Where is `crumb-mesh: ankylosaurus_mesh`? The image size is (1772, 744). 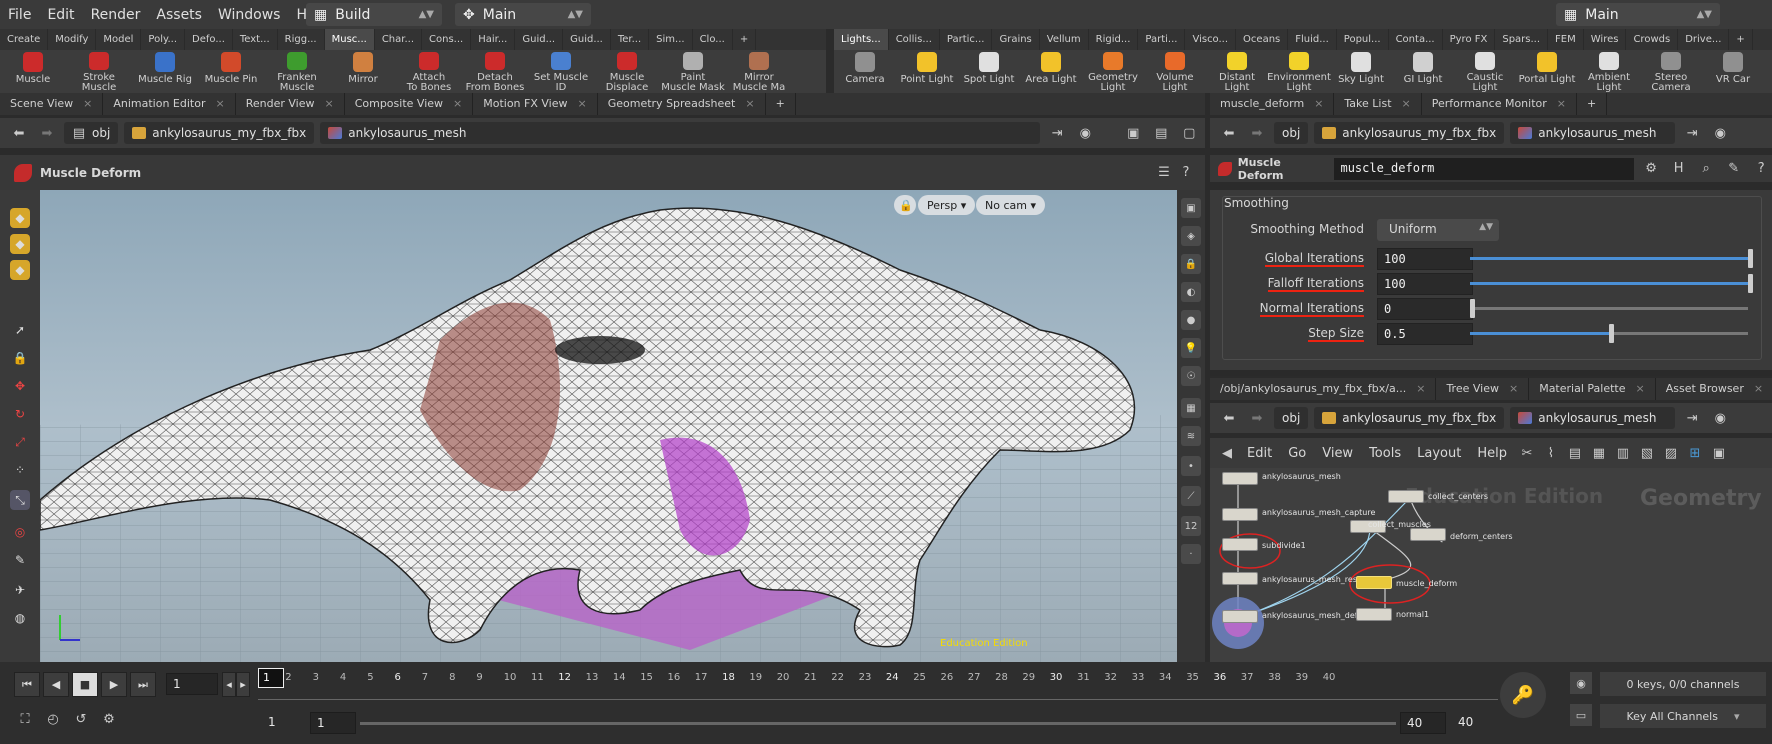
crumb-mesh: ankylosaurus_mesh is located at coordinates (680, 133).